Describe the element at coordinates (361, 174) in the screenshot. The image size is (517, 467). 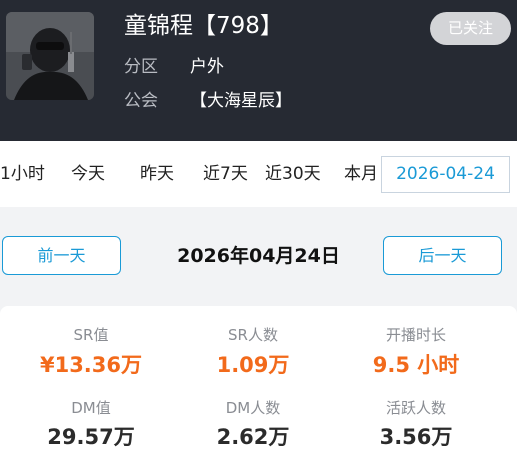
I see `tab-this-month: 本月` at that location.